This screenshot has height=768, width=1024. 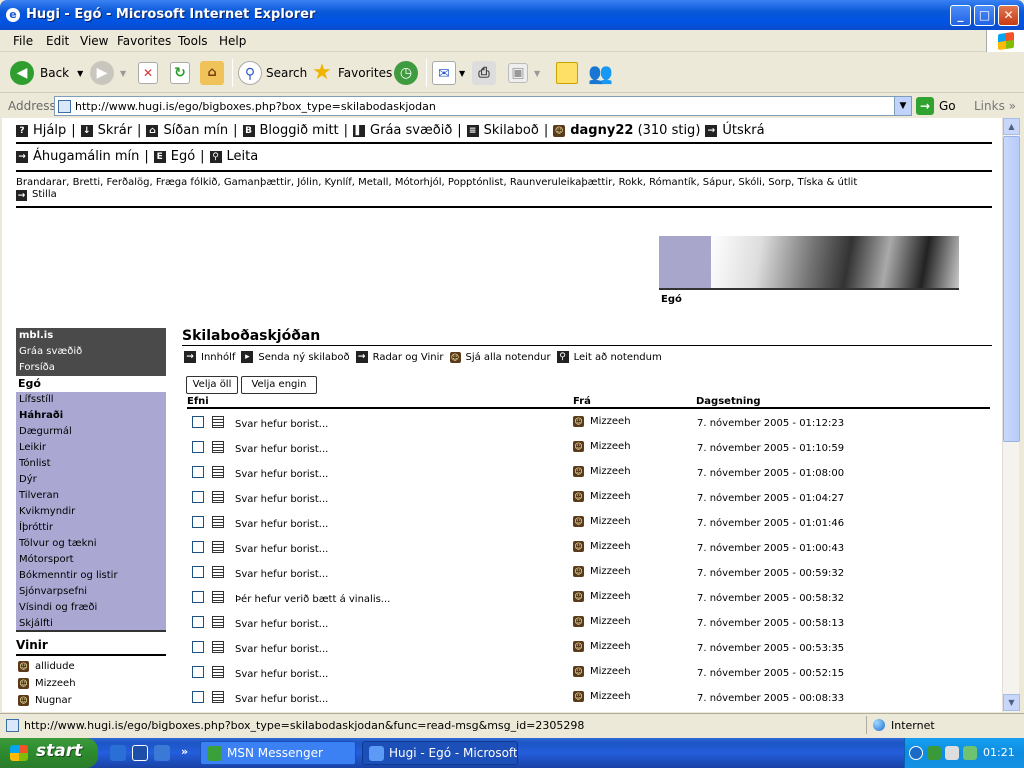 I want to click on nav-logout: Útskrá, so click(x=743, y=130).